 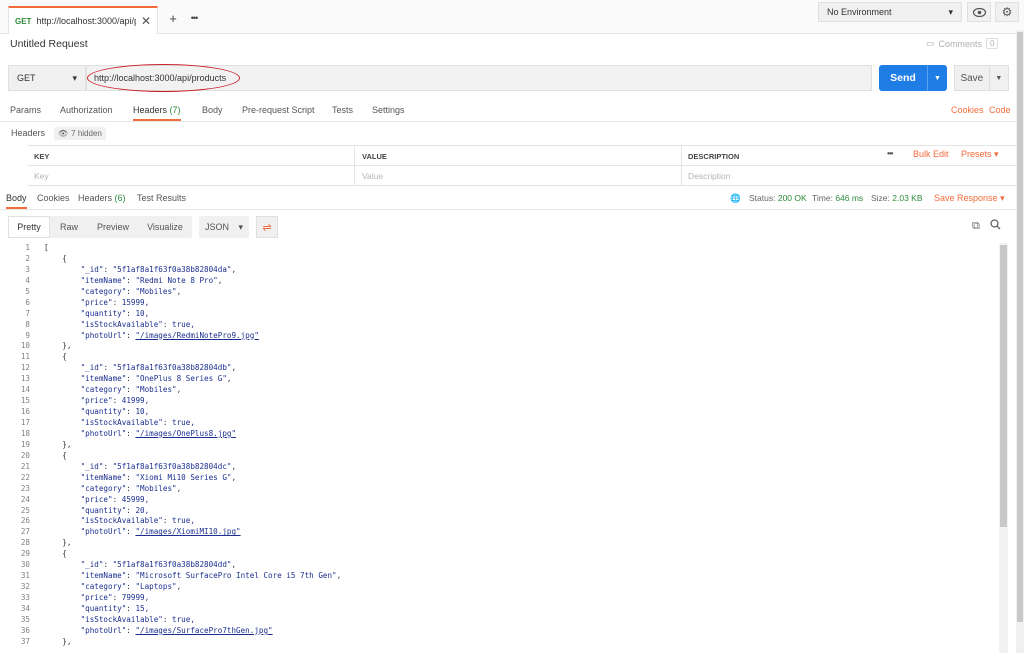 I want to click on response-scrollbar-thumb, so click(x=1003, y=386).